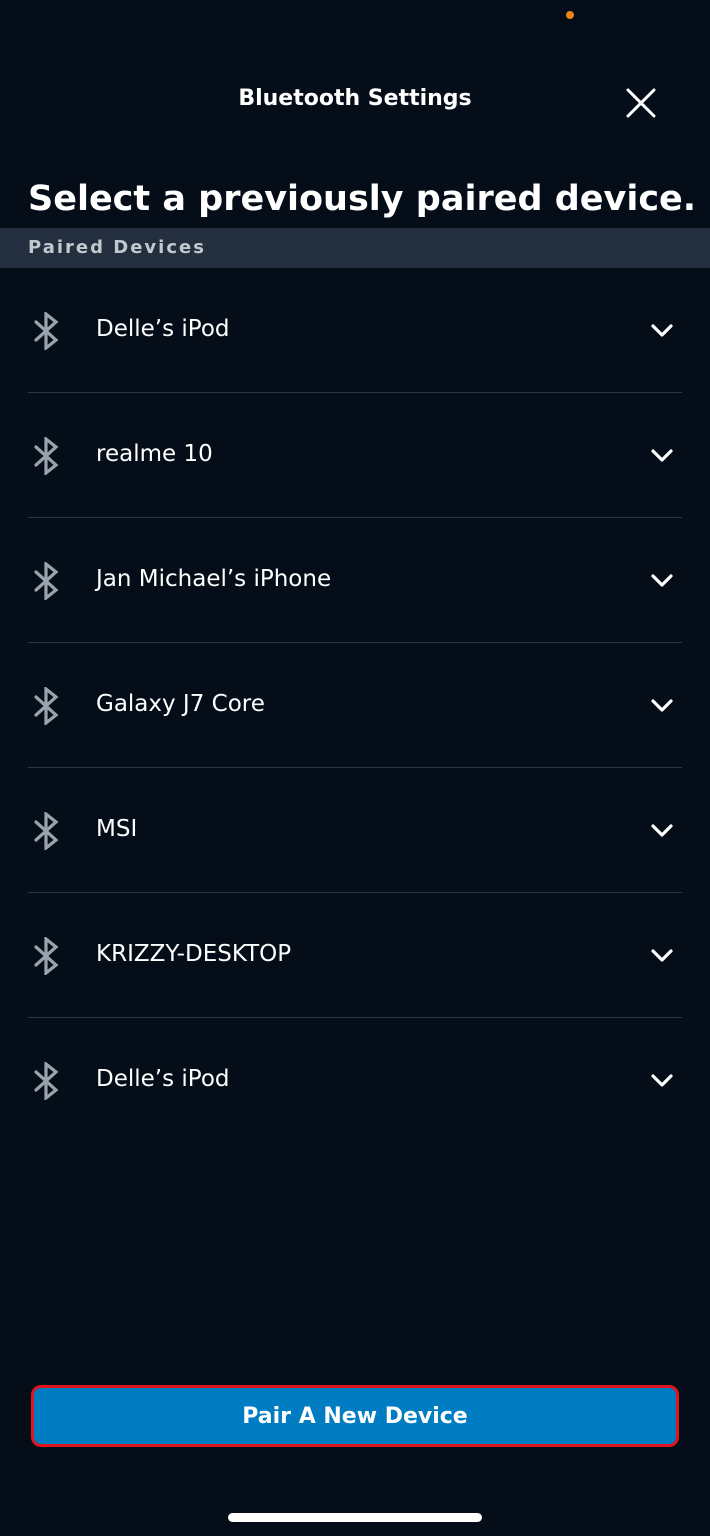 The width and height of the screenshot is (710, 1536). I want to click on device-item: realme 10, so click(355, 455).